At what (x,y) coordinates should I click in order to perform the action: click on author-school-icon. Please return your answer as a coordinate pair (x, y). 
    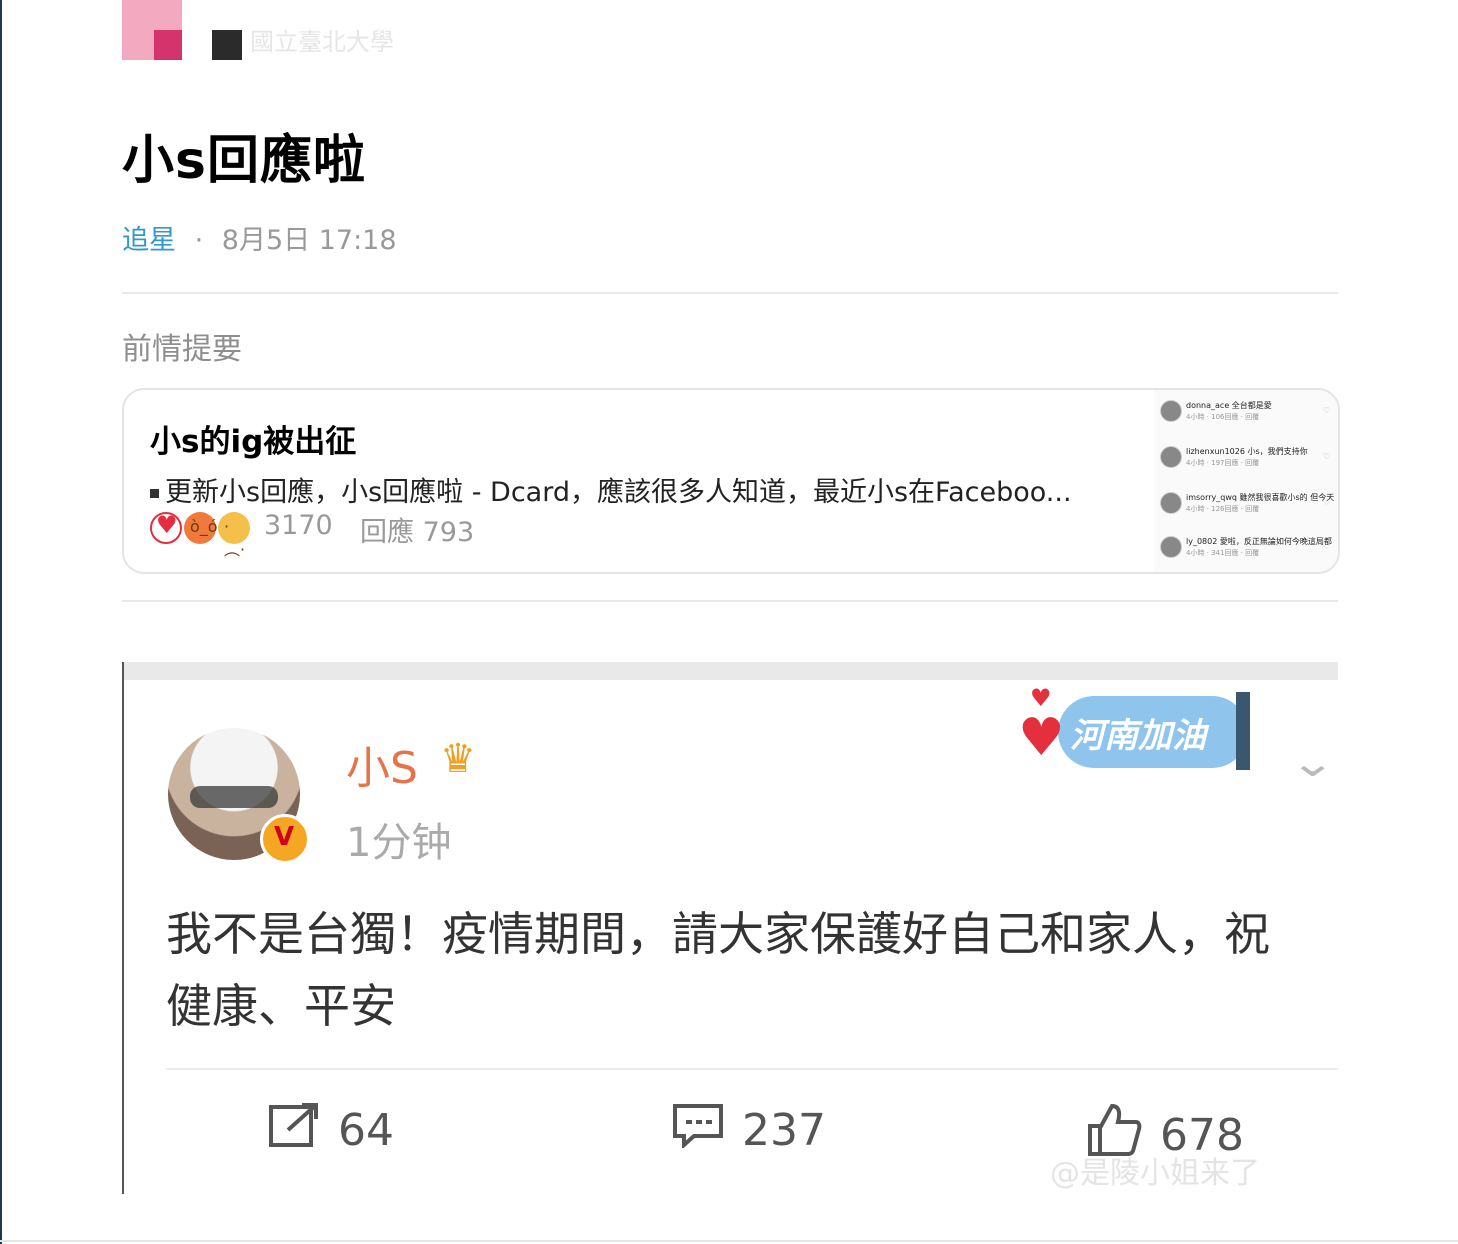
    Looking at the image, I should click on (227, 45).